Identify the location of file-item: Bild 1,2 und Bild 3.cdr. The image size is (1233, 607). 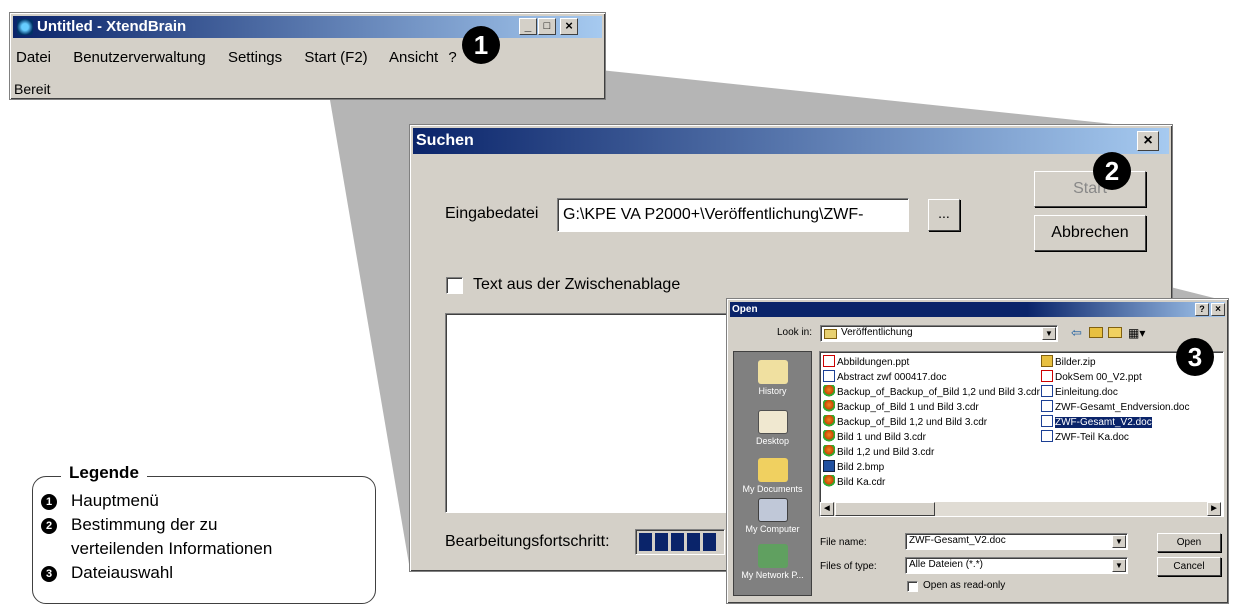
(878, 452).